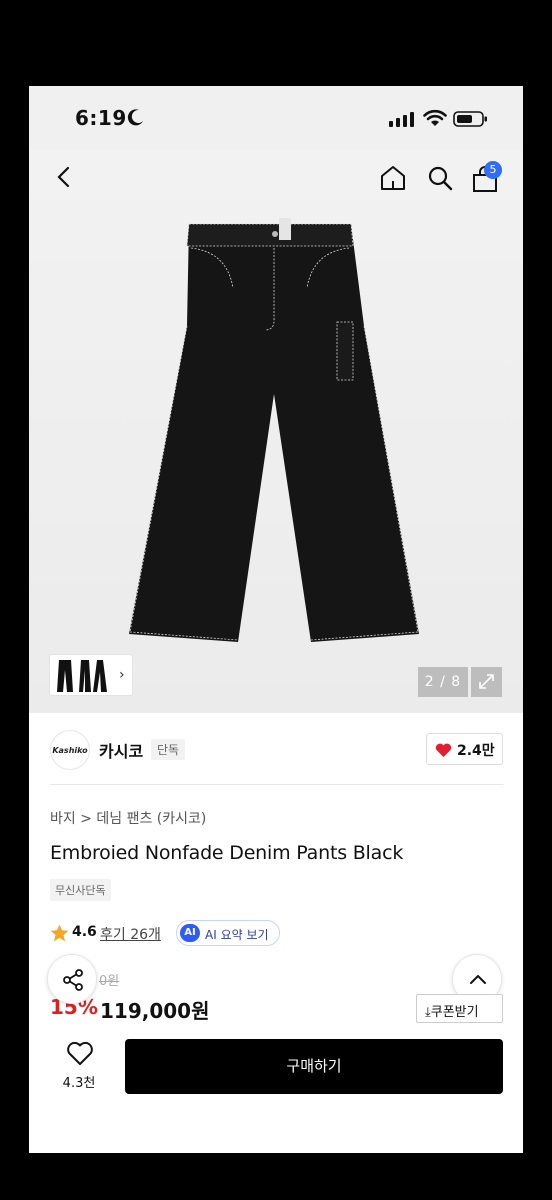 The height and width of the screenshot is (1200, 552). I want to click on ai-summary-button: AI AI 요약 보기, so click(228, 933).